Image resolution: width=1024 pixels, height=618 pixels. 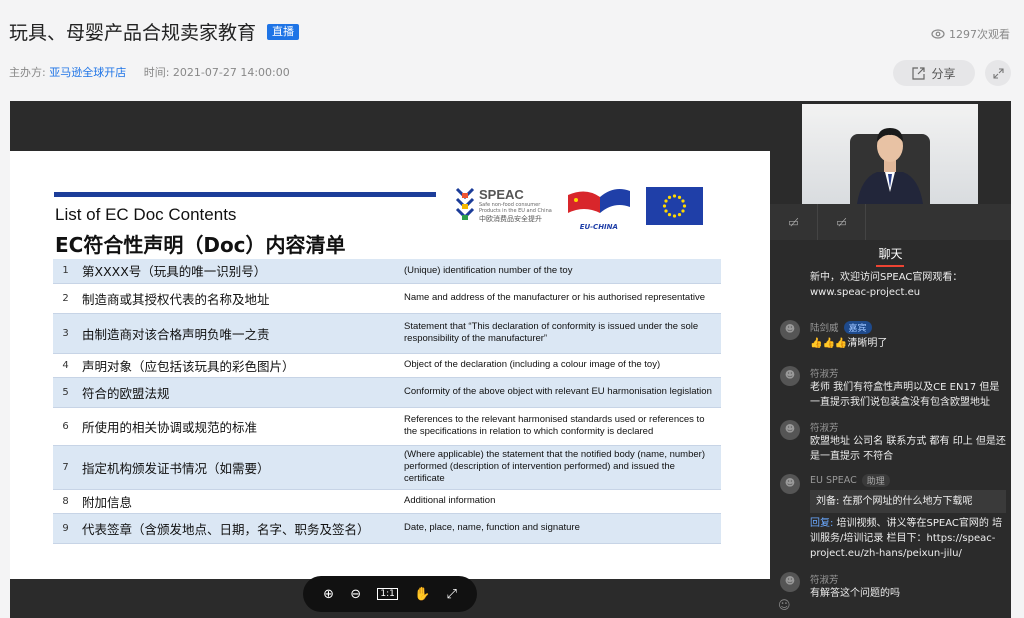 What do you see at coordinates (908, 449) in the screenshot?
I see `chat-text: 欧盟地址 公司名 联系方式 都有 印上 但是还是一直提示 不符合` at bounding box center [908, 449].